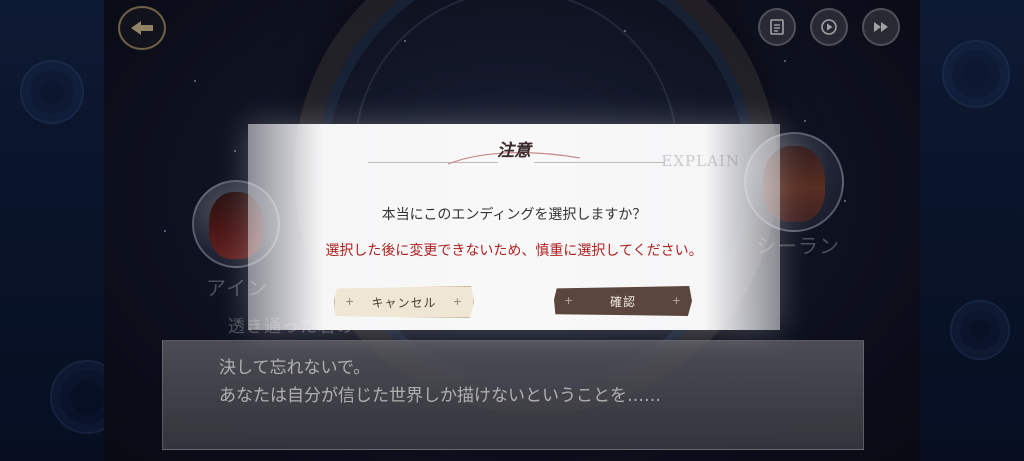  I want to click on explain-watermark: EXPLAIN, so click(700, 161).